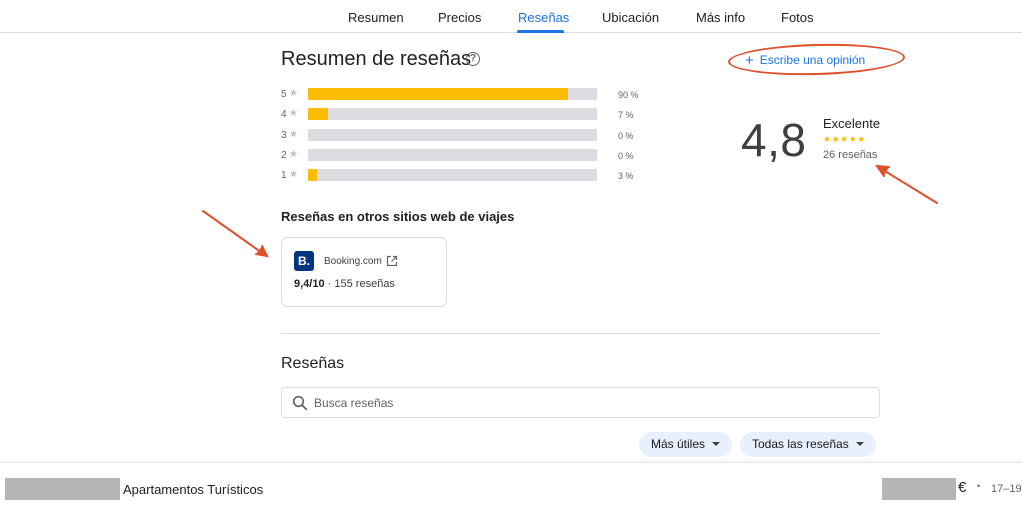 The width and height of the screenshot is (1022, 508). I want to click on rating-percent: 90 %, so click(628, 95).